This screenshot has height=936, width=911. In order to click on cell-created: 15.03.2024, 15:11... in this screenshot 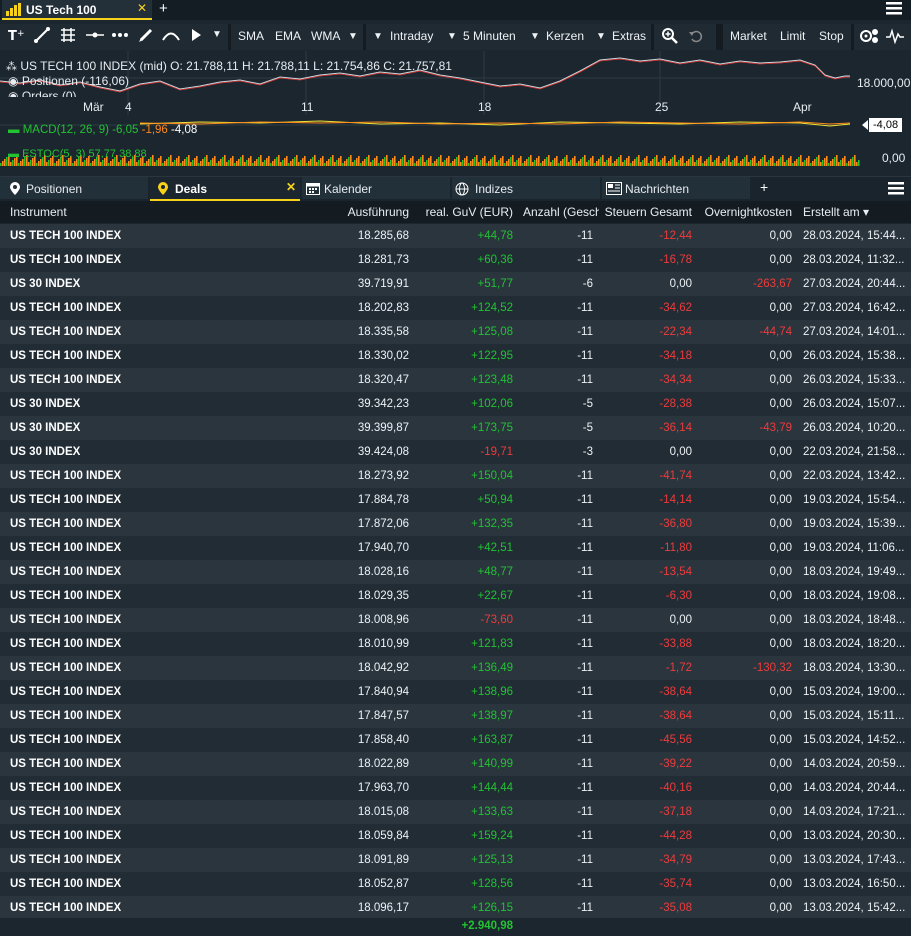, I will do `click(854, 716)`.